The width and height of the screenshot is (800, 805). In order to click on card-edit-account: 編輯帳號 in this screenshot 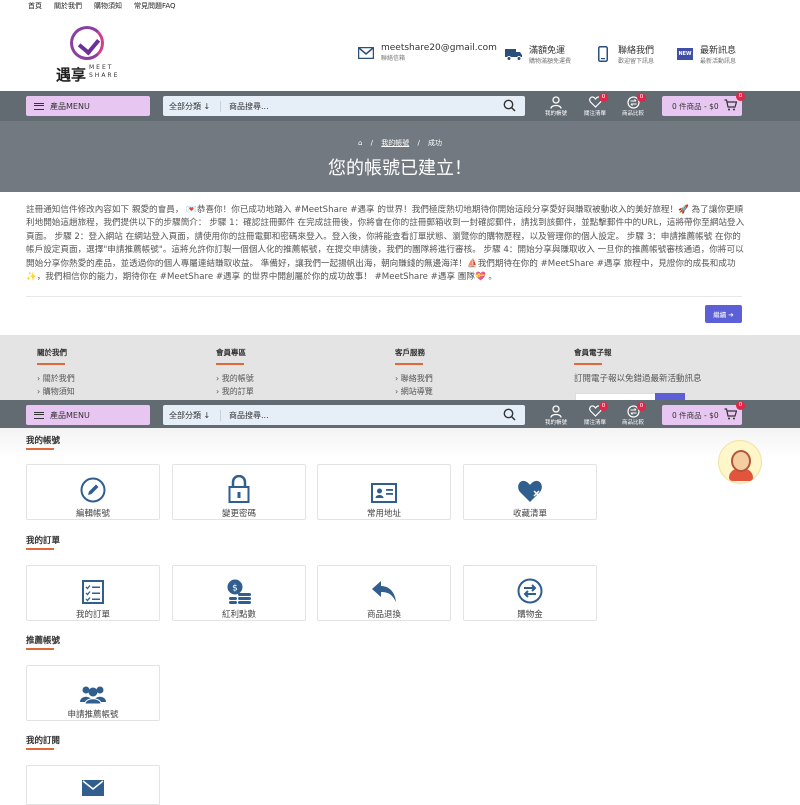, I will do `click(93, 492)`.